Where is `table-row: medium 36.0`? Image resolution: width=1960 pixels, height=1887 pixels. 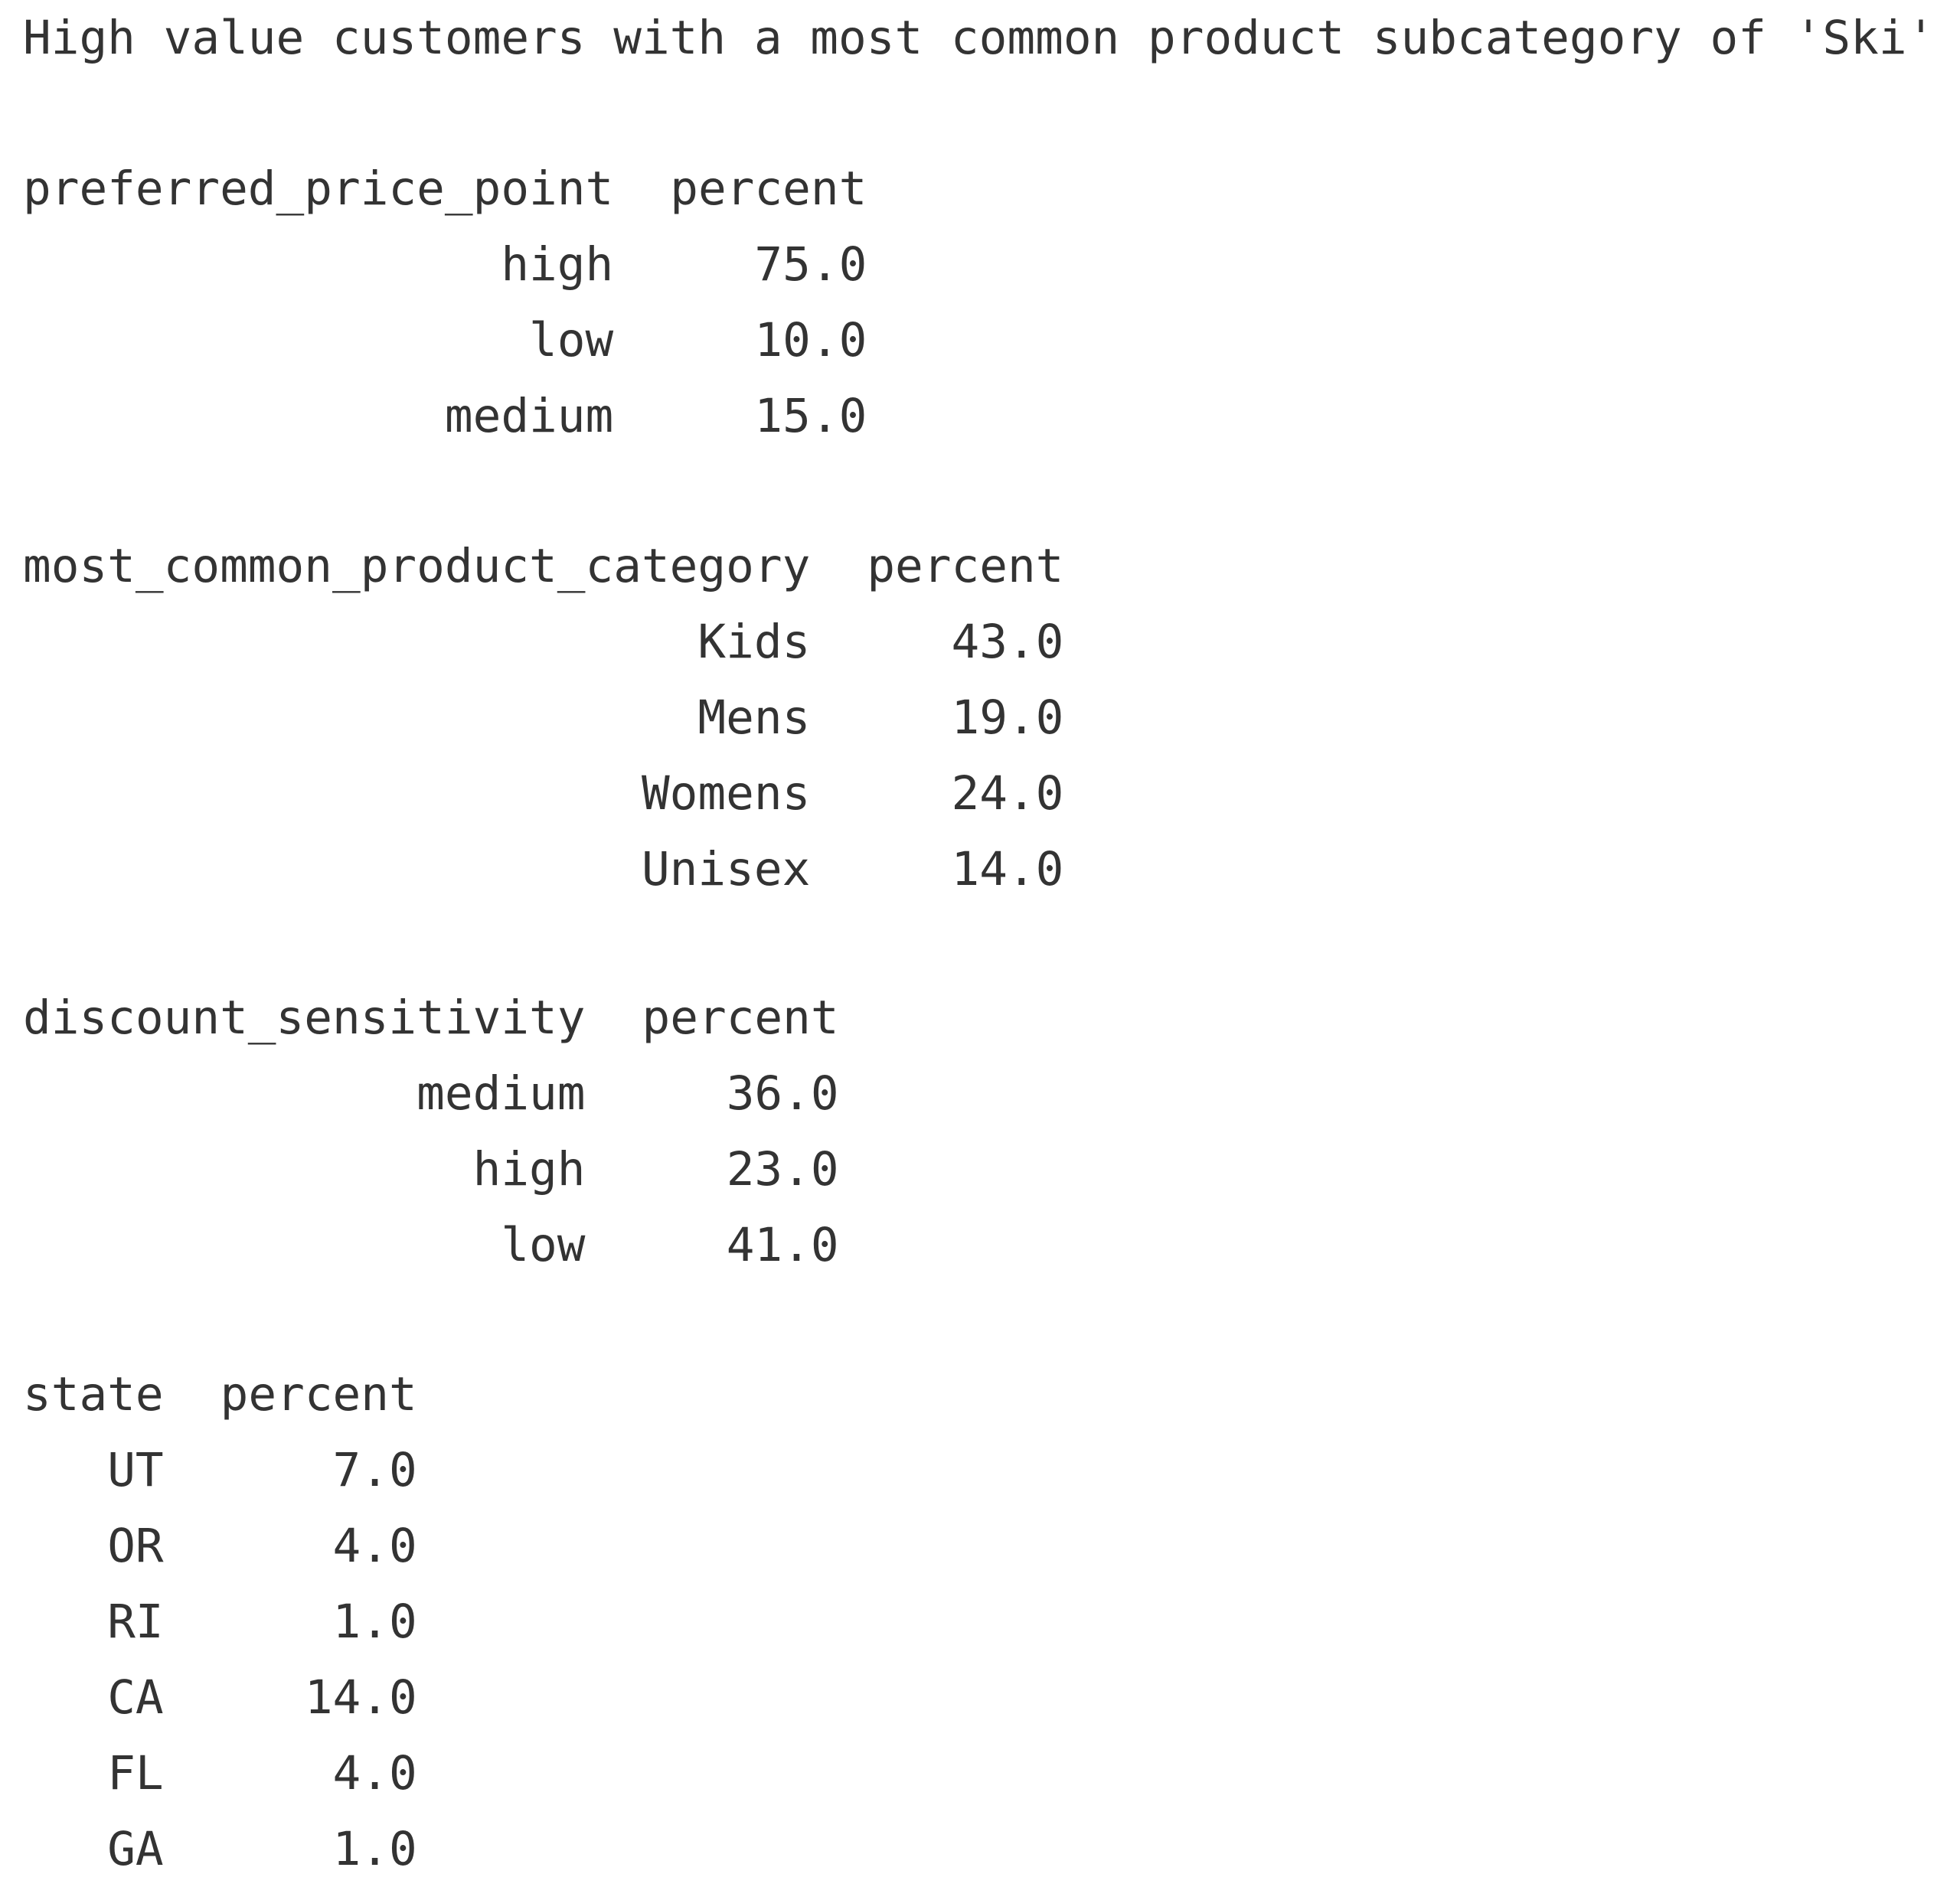 table-row: medium 36.0 is located at coordinates (431, 1093).